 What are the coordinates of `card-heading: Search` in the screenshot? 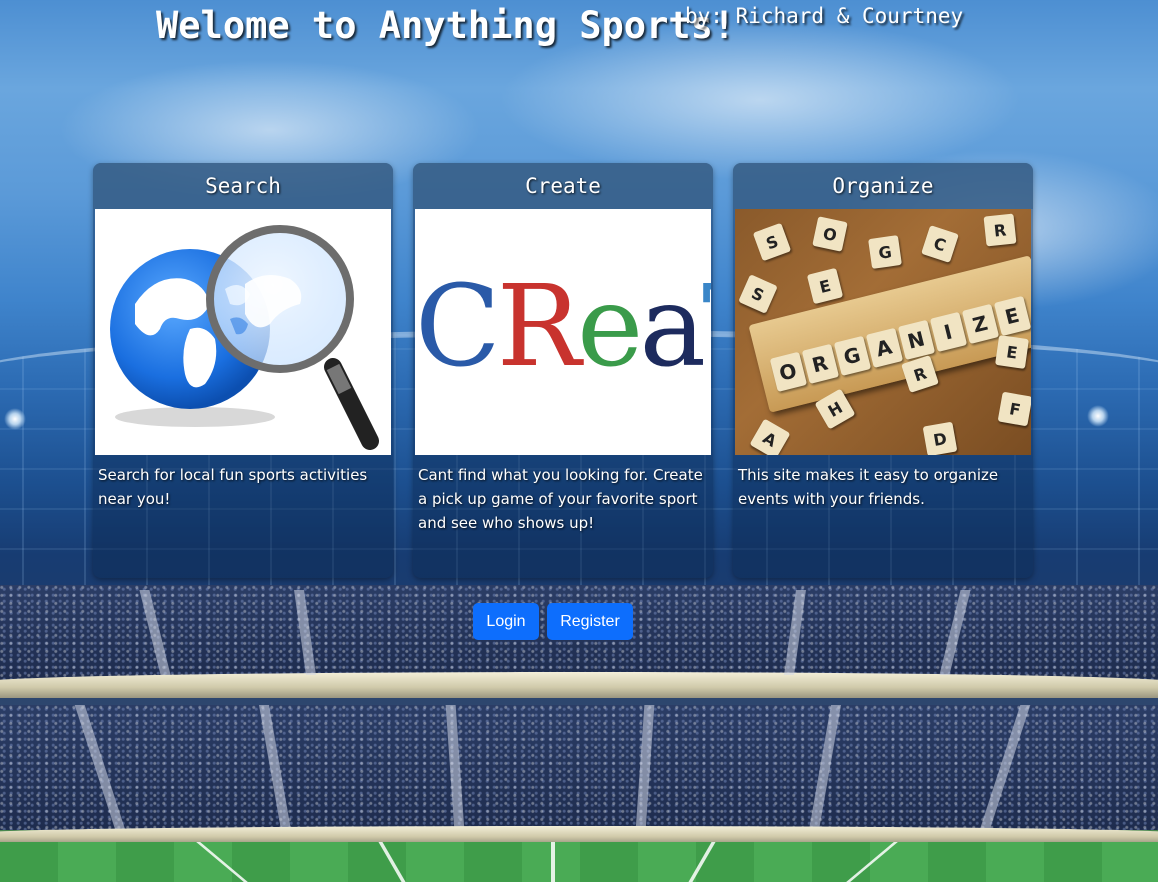 It's located at (243, 186).